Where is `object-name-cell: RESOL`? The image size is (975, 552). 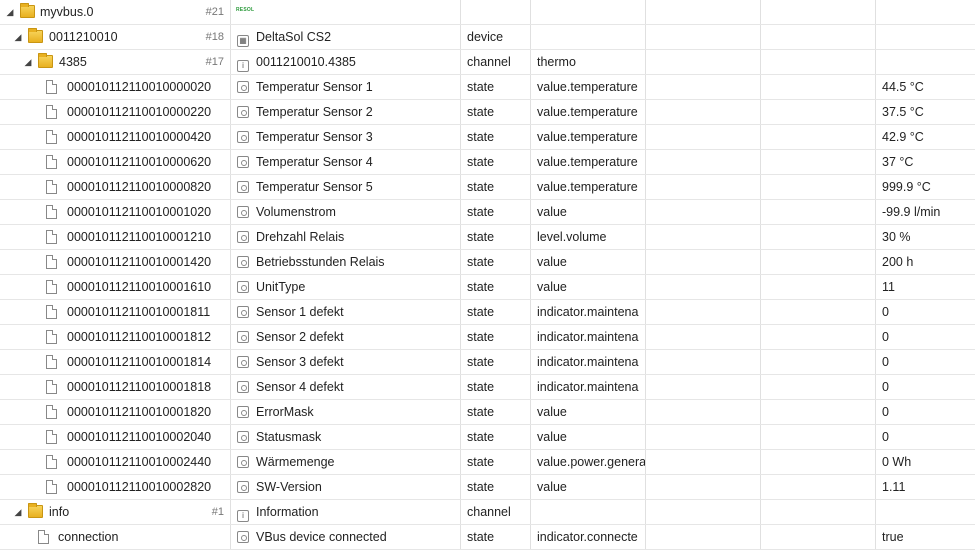
object-name-cell: RESOL is located at coordinates (346, 12).